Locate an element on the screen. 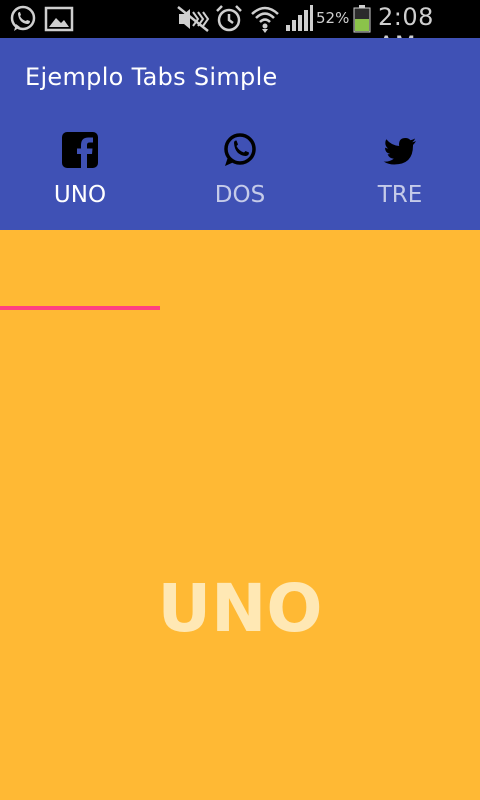  tab-label-uno: UNO is located at coordinates (80, 195).